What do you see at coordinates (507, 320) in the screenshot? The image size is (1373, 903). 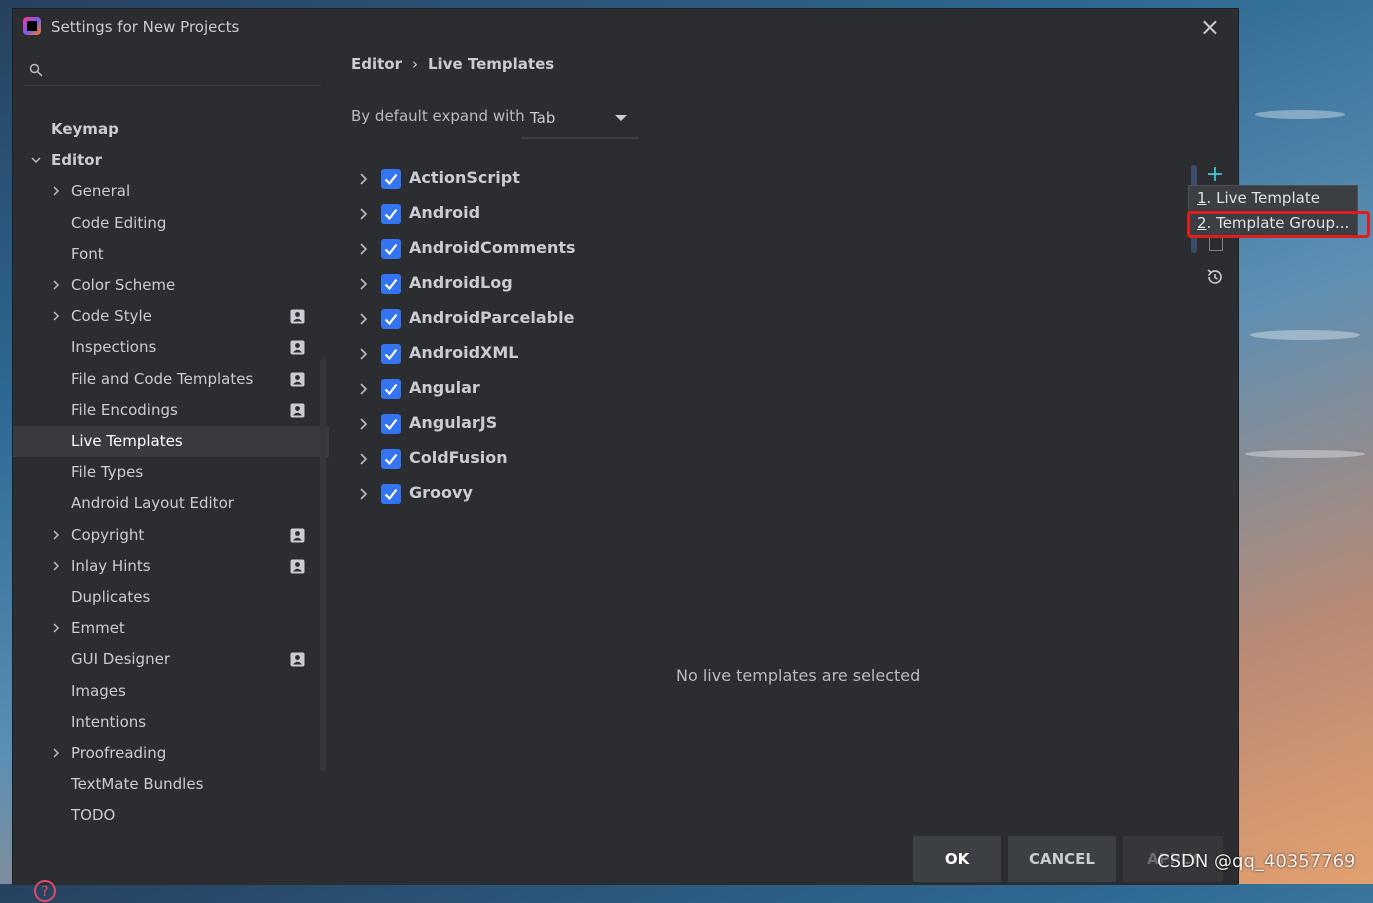 I see `template-group-row: AndroidParcelable` at bounding box center [507, 320].